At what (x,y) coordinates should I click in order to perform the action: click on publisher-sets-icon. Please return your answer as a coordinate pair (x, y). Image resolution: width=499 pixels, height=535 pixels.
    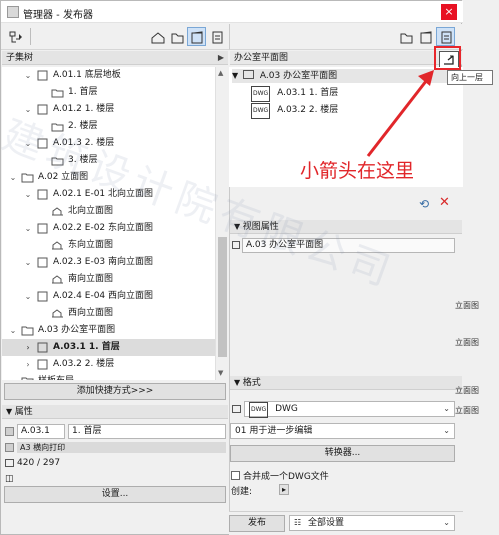
    Looking at the image, I should click on (216, 36).